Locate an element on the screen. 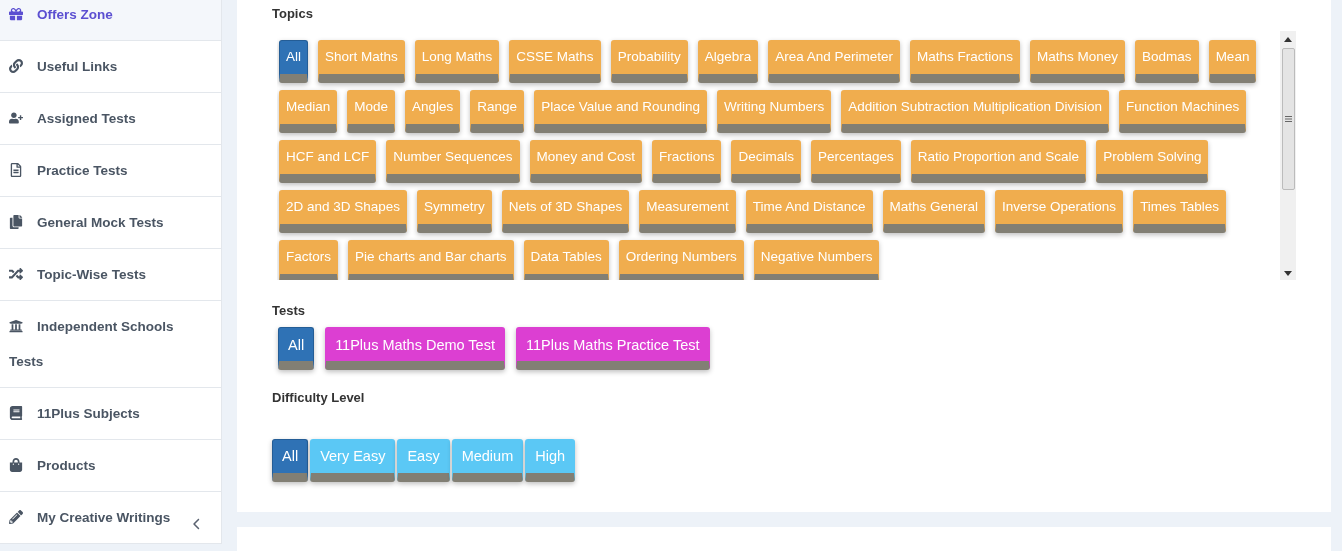  pencil-icon is located at coordinates (16, 517).